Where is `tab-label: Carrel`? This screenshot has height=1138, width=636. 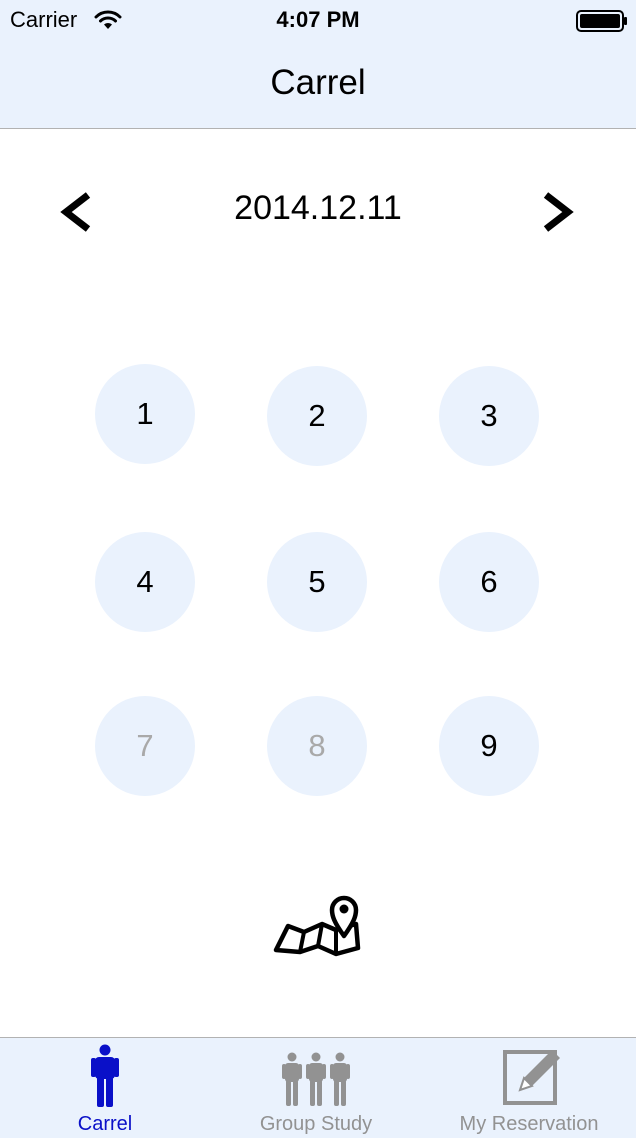 tab-label: Carrel is located at coordinates (105, 1124).